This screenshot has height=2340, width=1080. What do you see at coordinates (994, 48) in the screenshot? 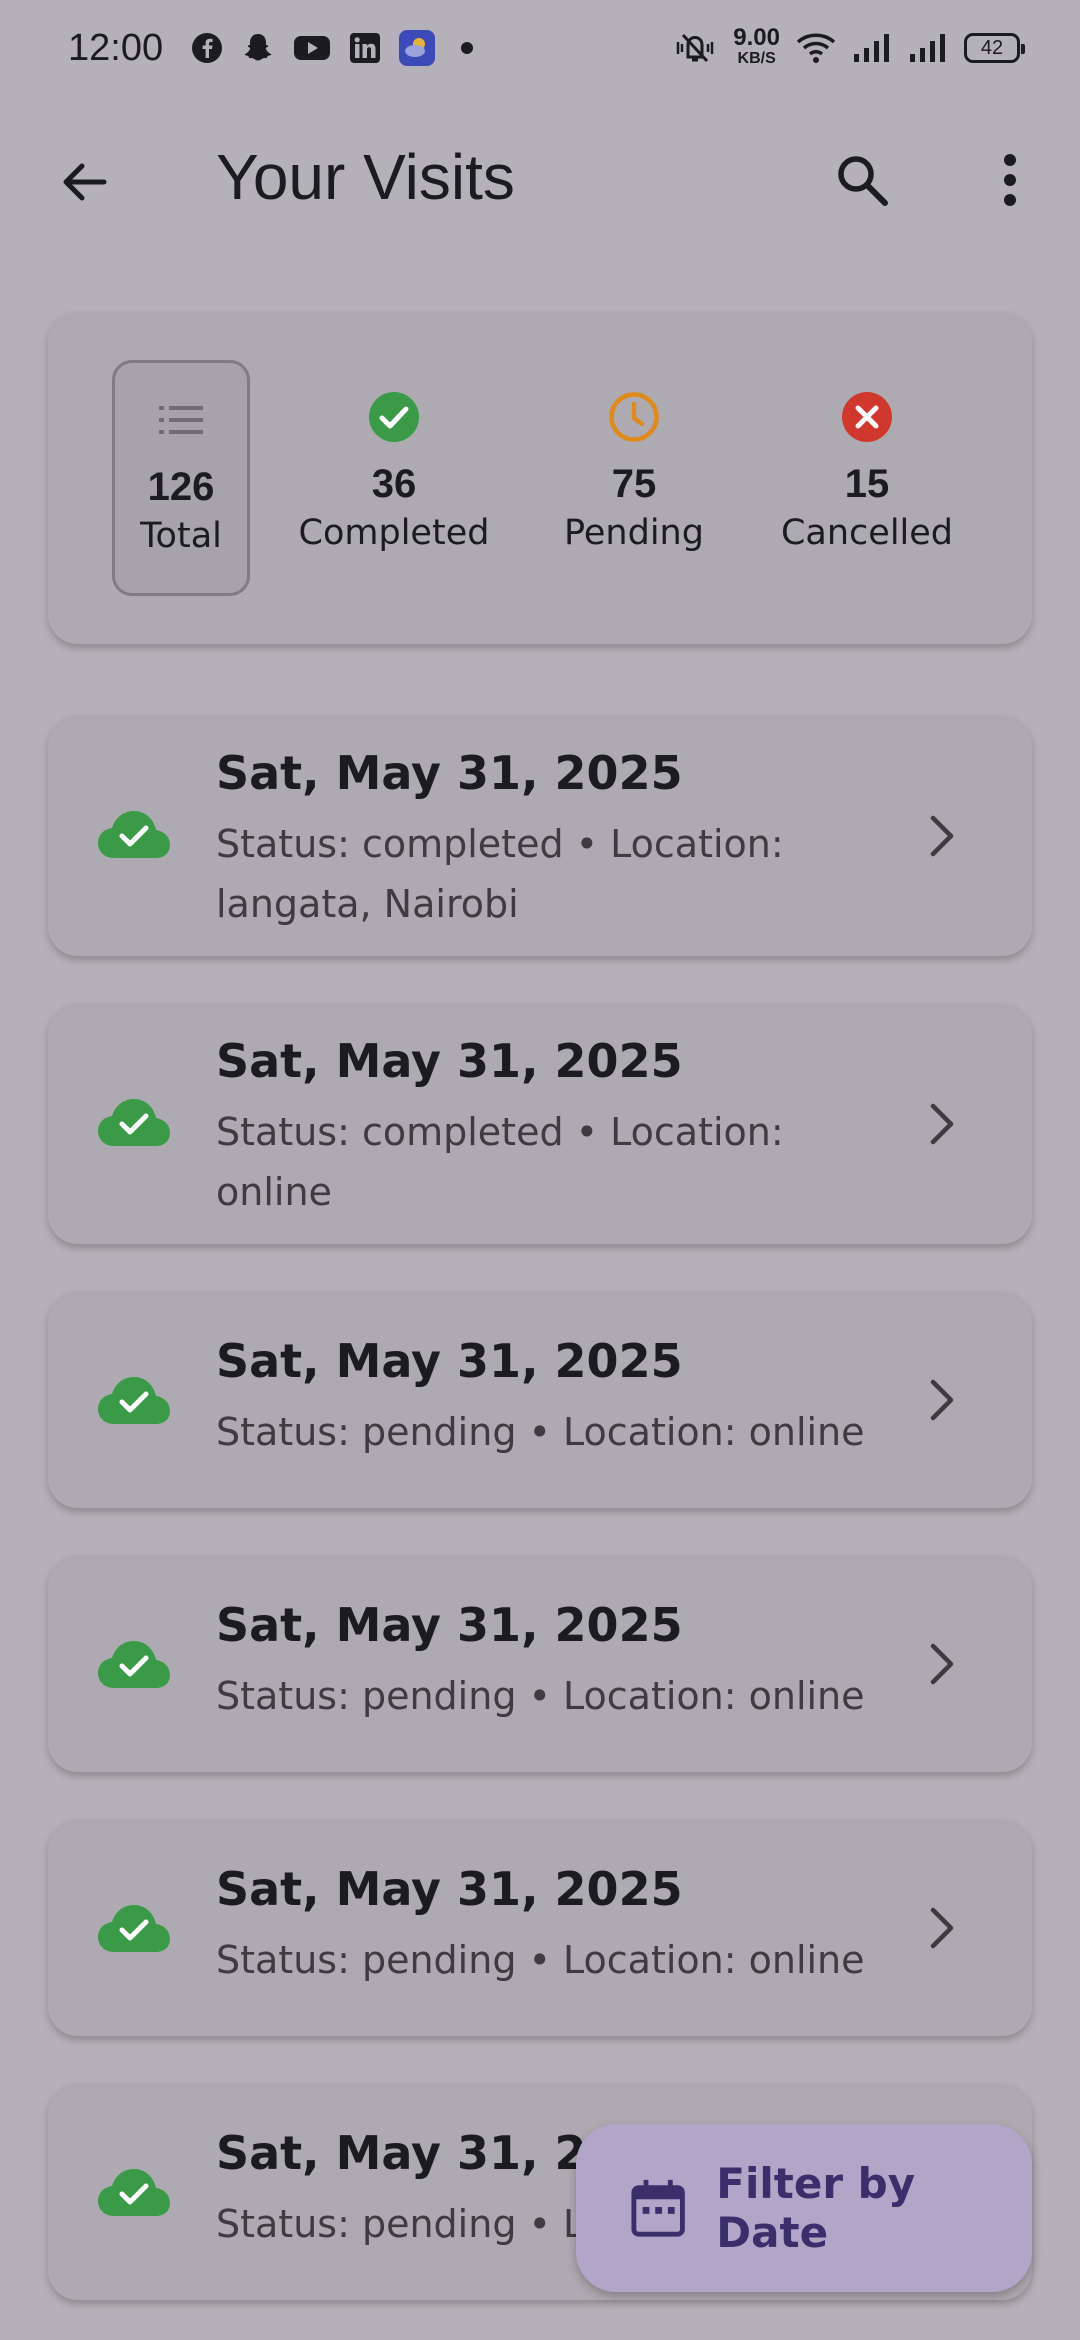
I see `battery-indicator: 42` at bounding box center [994, 48].